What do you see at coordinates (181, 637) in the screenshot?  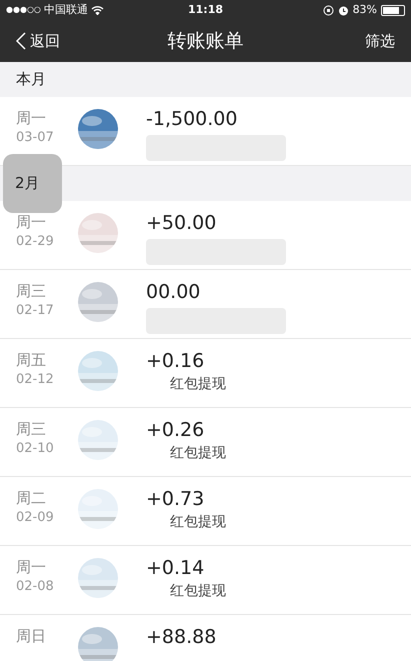 I see `amount: +88.88` at bounding box center [181, 637].